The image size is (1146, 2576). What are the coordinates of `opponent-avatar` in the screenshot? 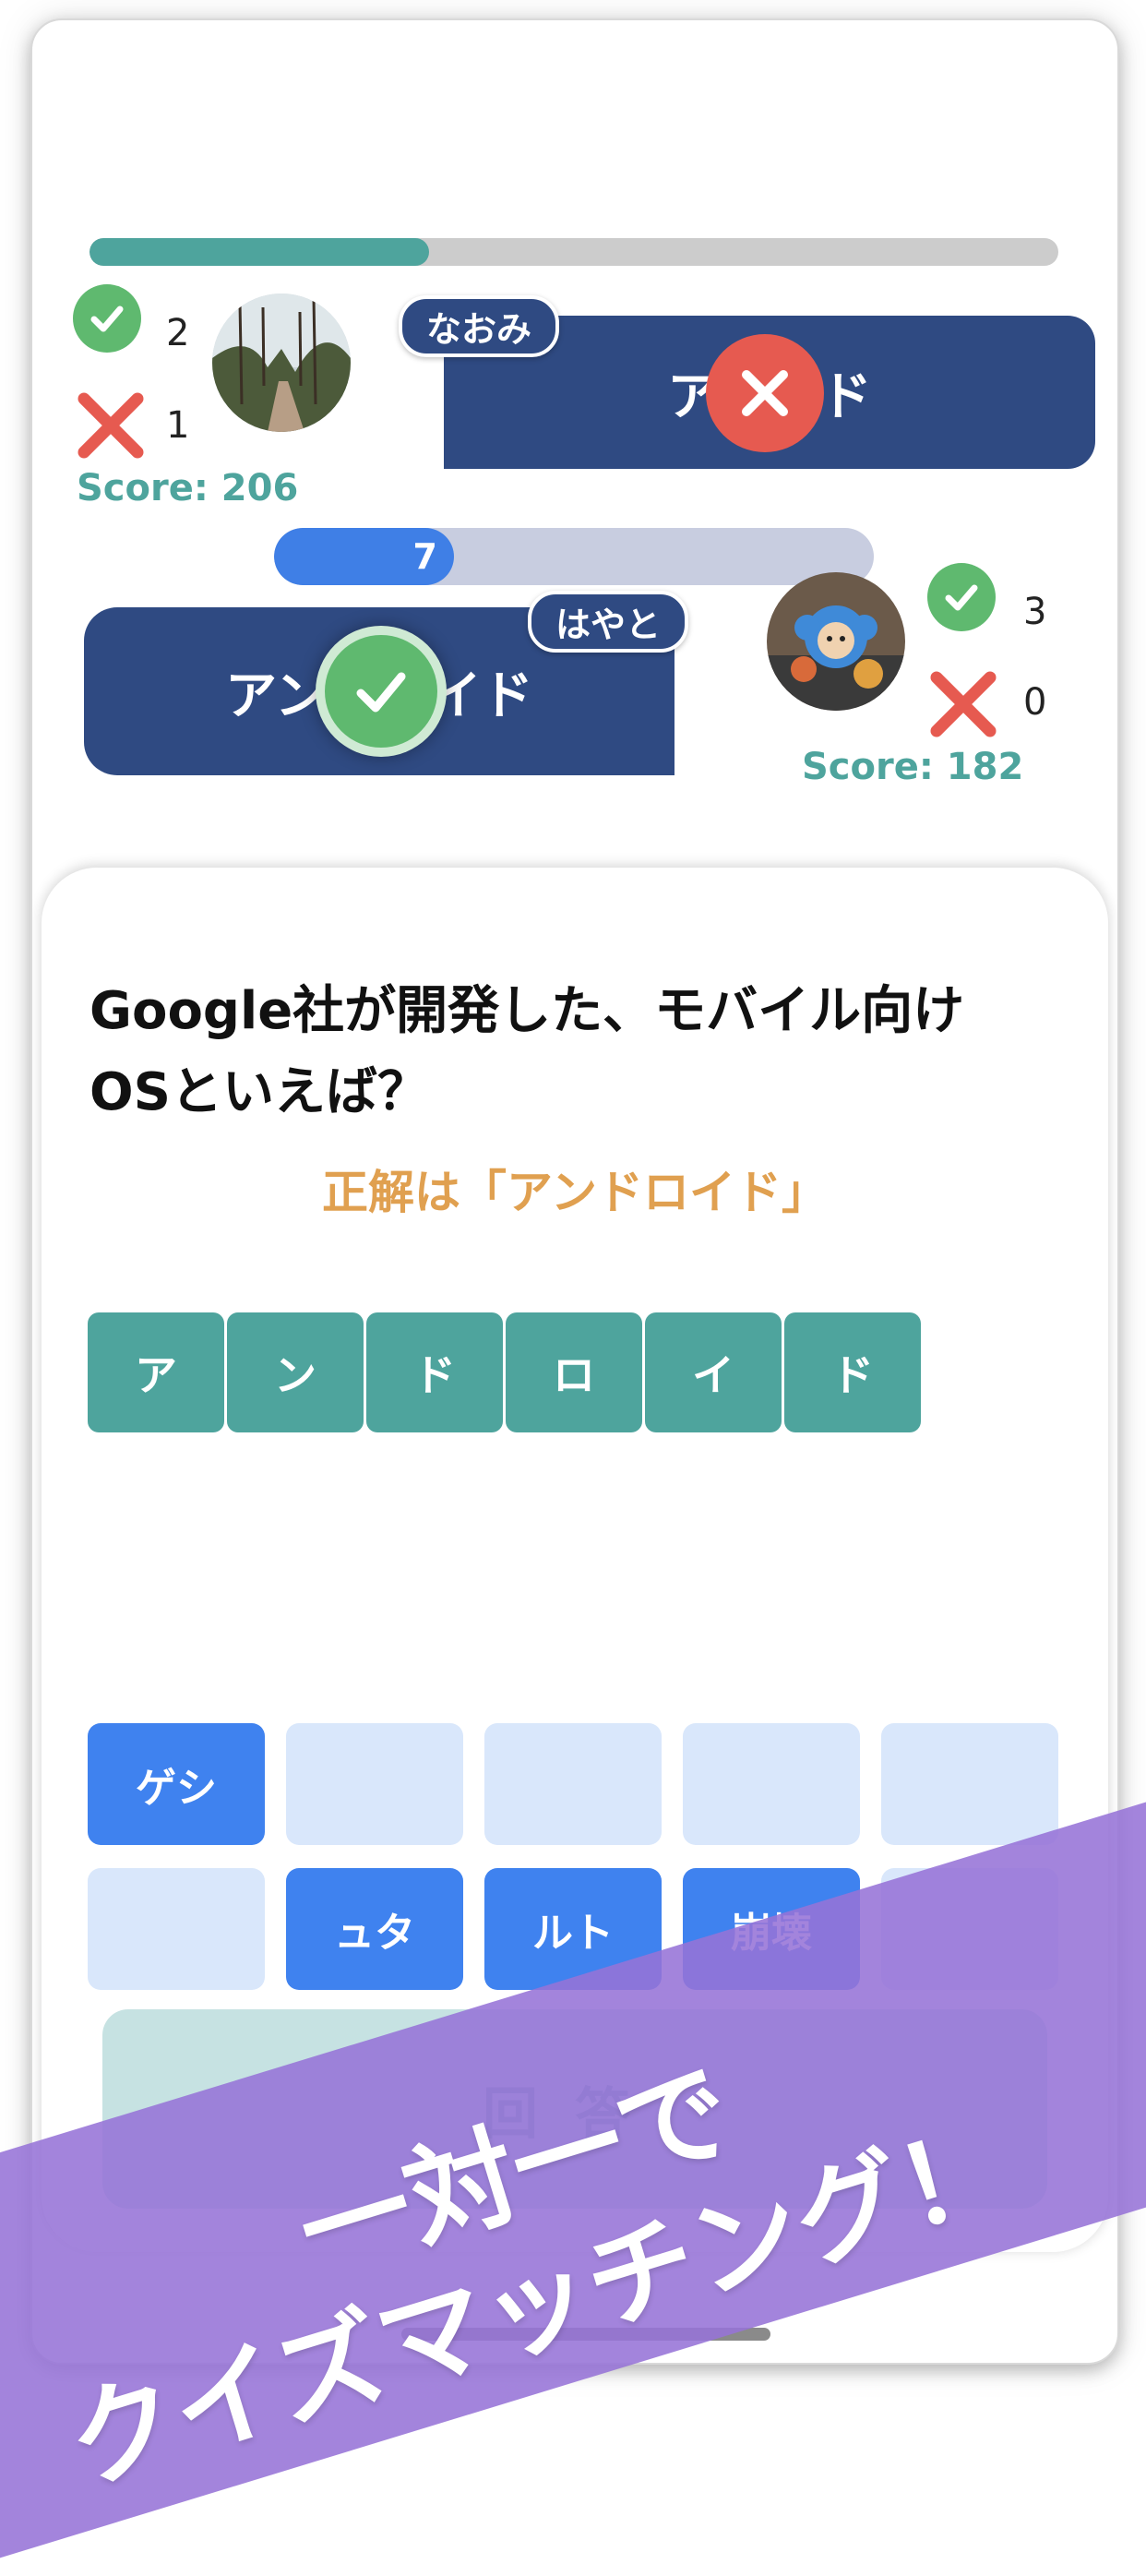 It's located at (281, 363).